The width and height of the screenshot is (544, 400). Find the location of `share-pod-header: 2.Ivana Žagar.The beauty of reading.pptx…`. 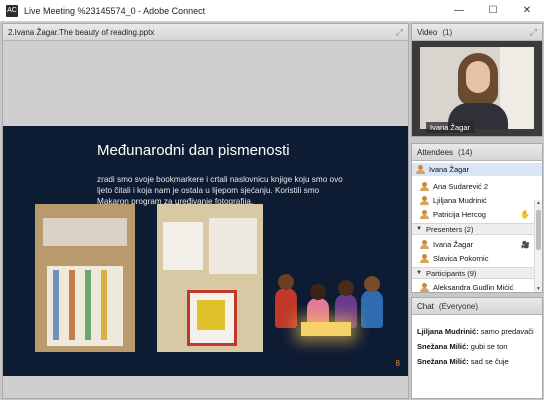

share-pod-header: 2.Ivana Žagar.The beauty of reading.pptx… is located at coordinates (205, 32).